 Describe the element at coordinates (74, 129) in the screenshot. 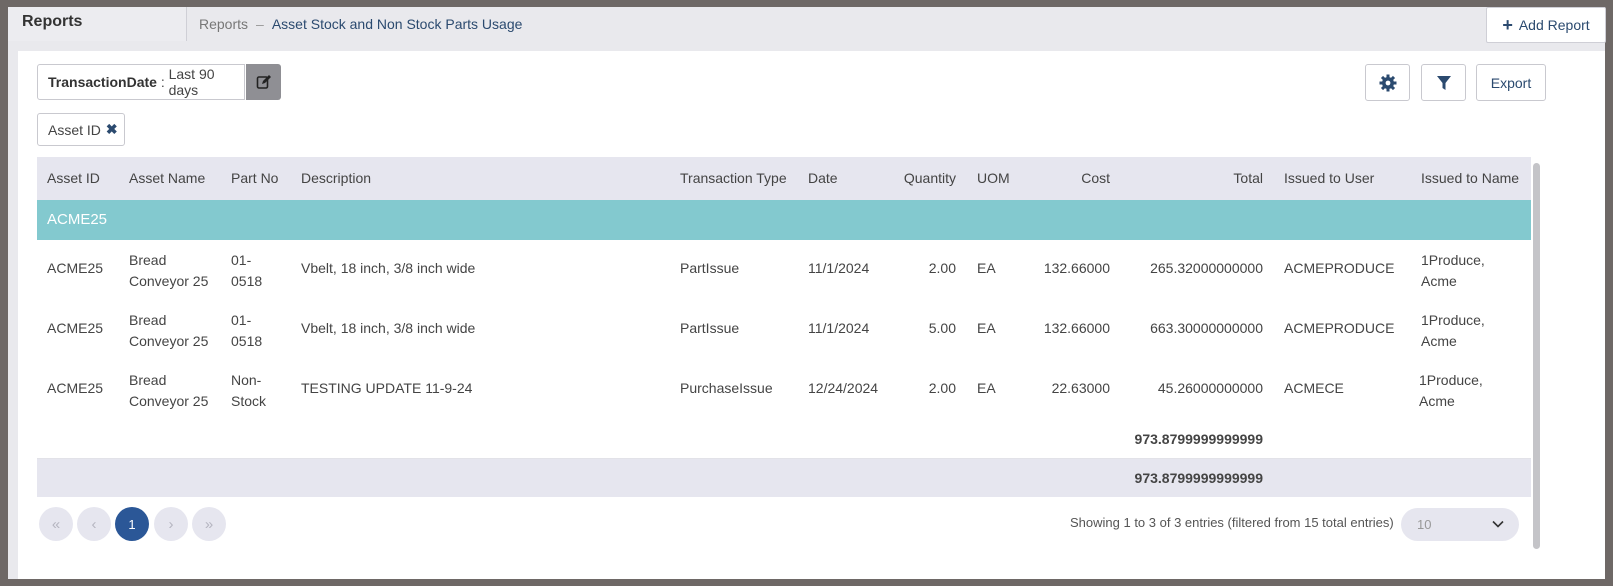

I see `chip-label: Asset ID` at that location.